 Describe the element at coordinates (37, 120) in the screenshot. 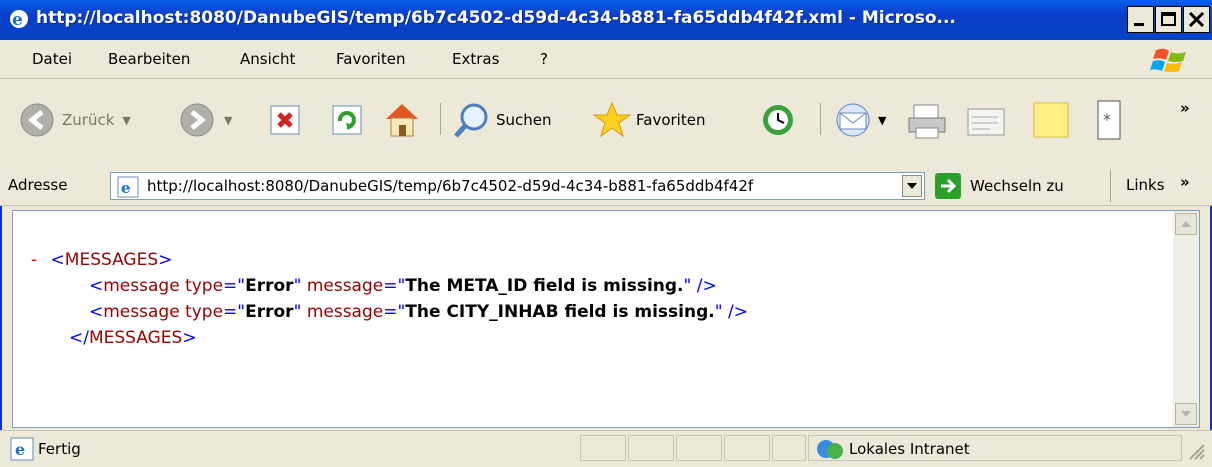

I see `back-arrow-icon` at that location.